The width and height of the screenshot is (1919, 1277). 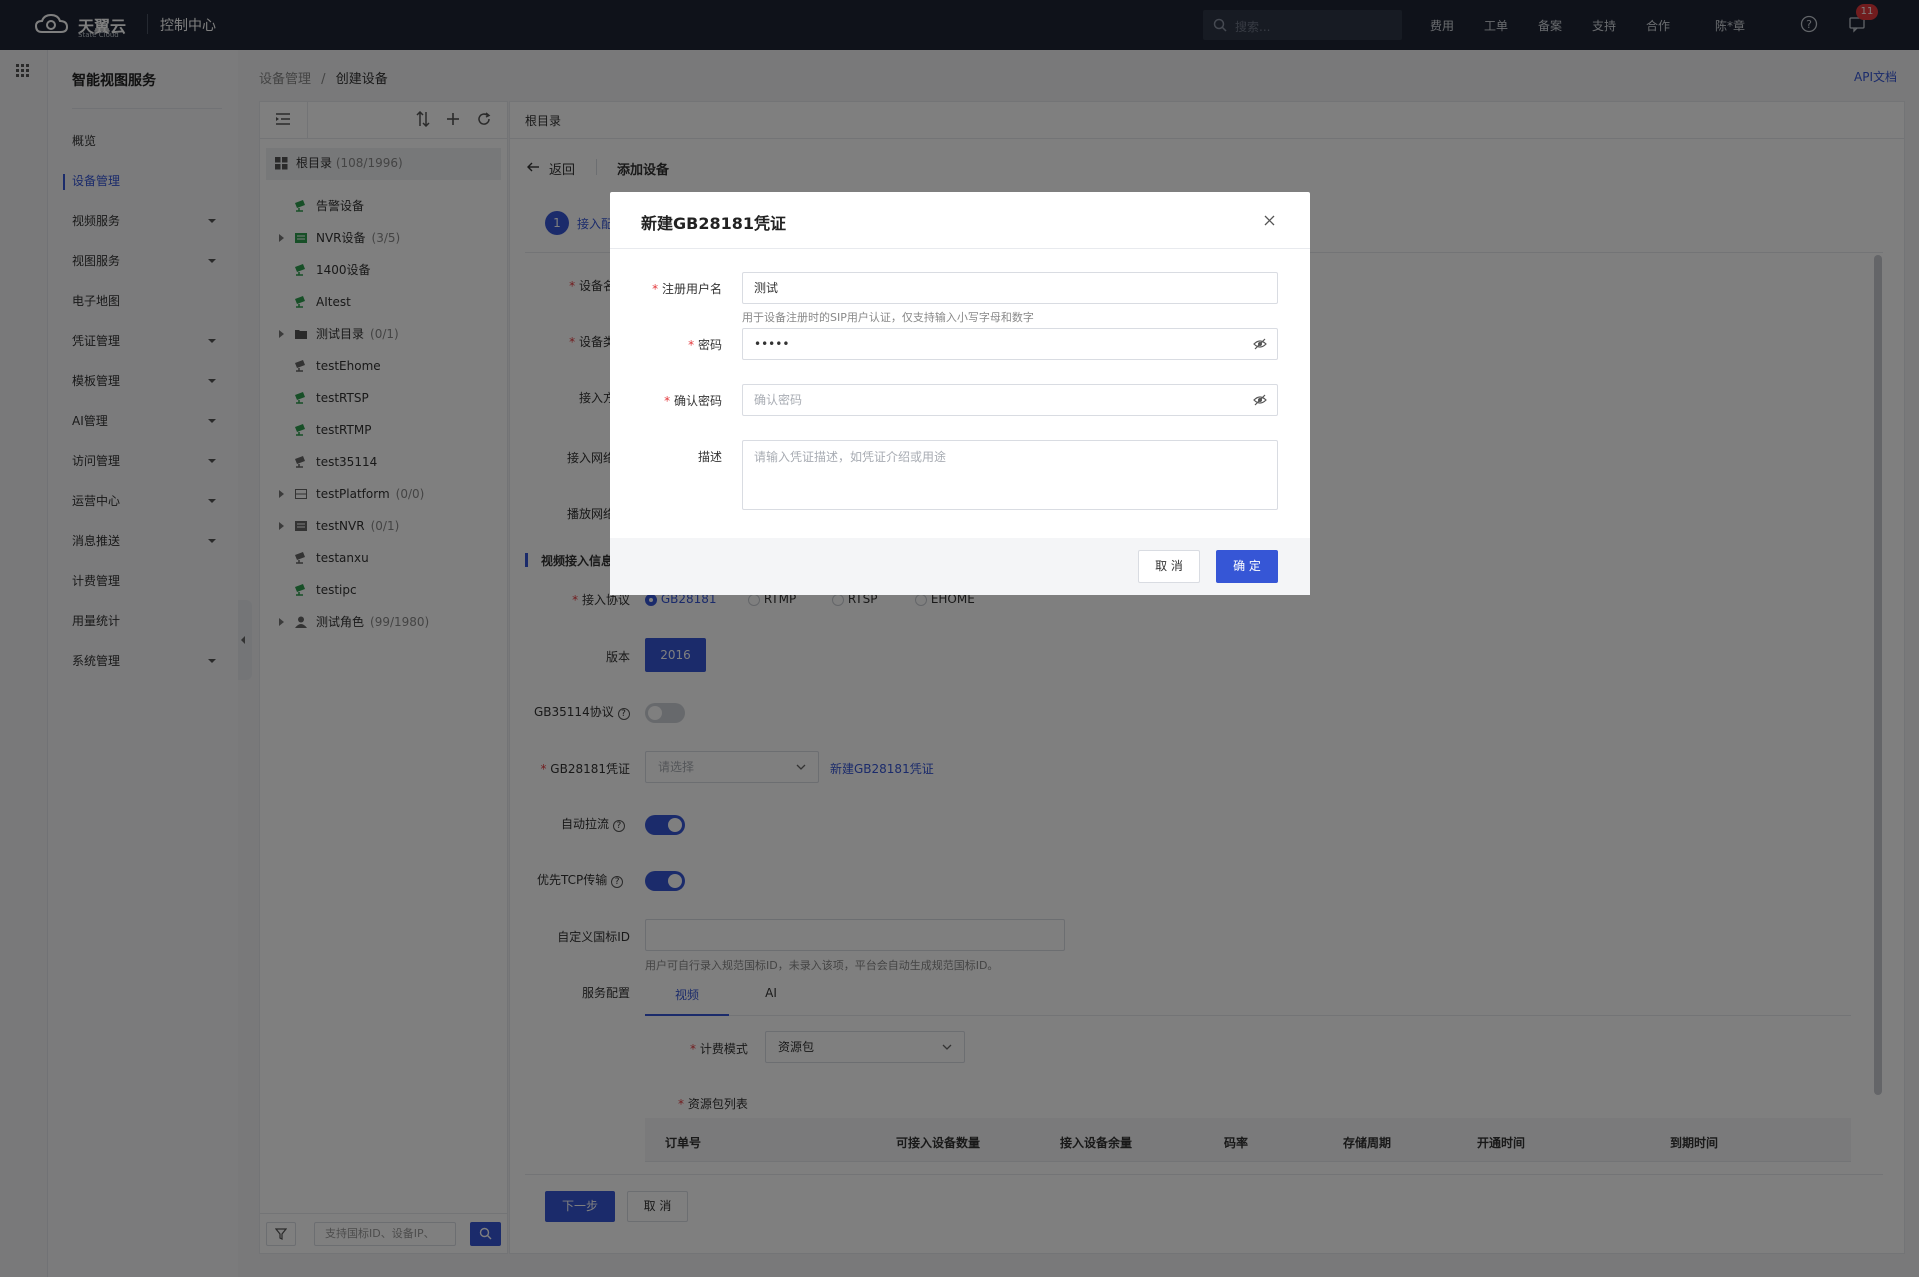 What do you see at coordinates (1010, 344) in the screenshot?
I see `password-input: •••••` at bounding box center [1010, 344].